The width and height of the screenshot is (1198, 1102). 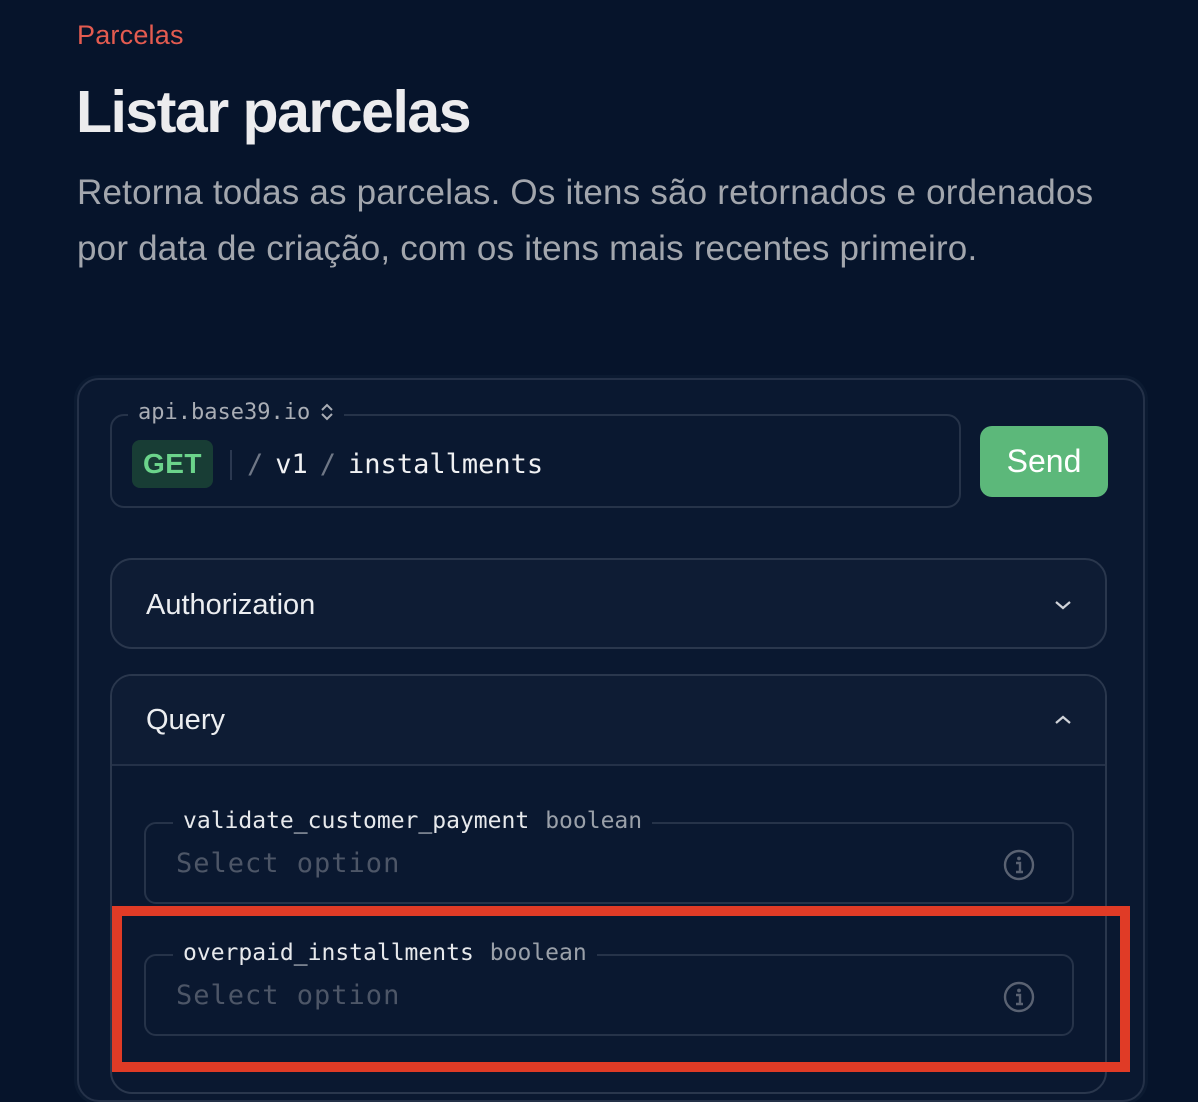 I want to click on section-eyebrow: Parcelas, so click(x=130, y=35).